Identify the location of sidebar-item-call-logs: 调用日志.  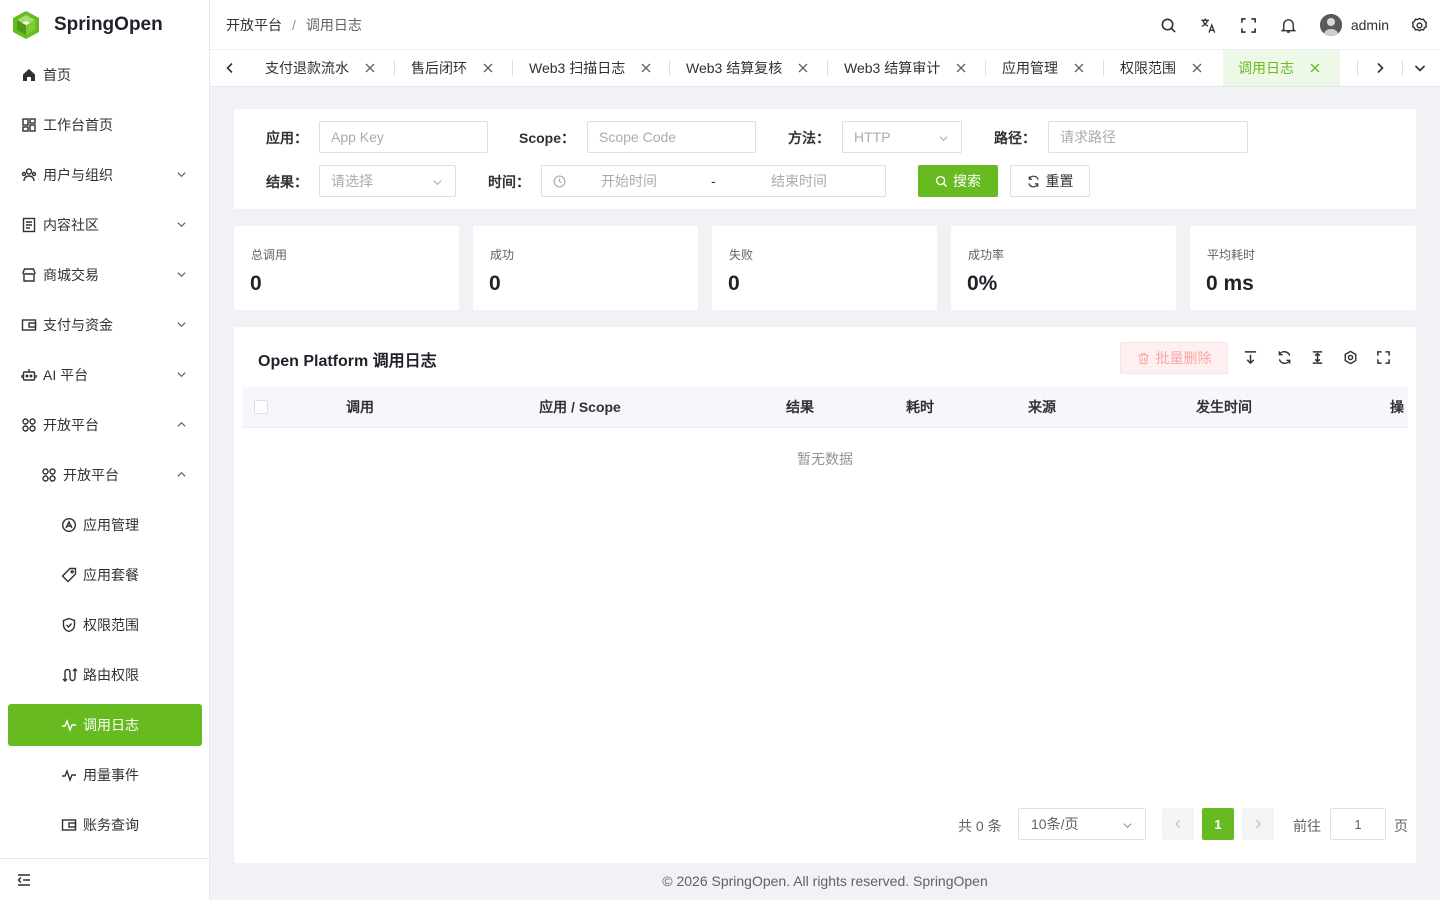
(105, 725).